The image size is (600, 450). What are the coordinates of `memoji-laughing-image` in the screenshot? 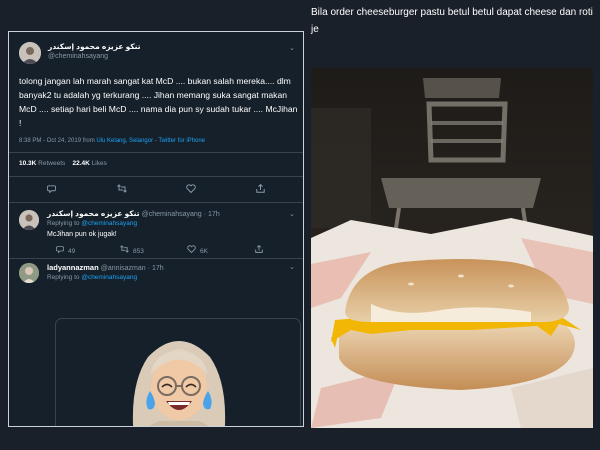 It's located at (179, 383).